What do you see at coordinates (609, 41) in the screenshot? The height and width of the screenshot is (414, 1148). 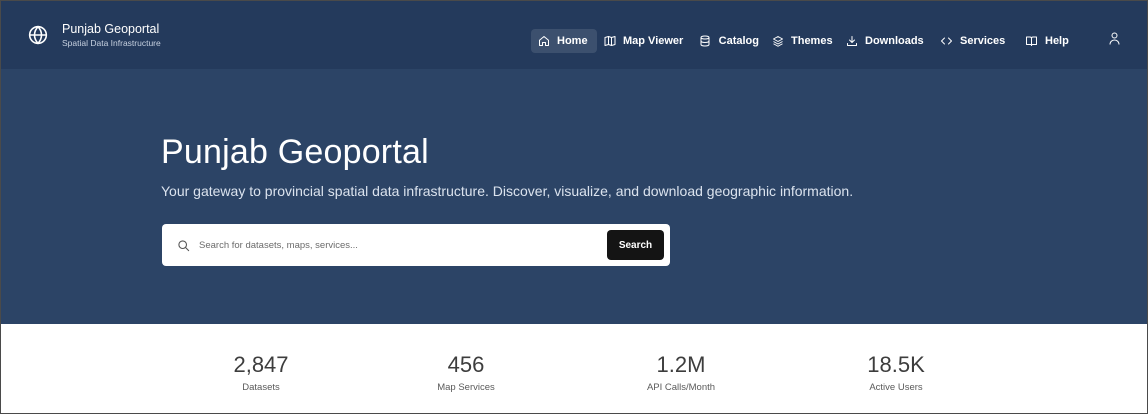 I see `map-icon` at bounding box center [609, 41].